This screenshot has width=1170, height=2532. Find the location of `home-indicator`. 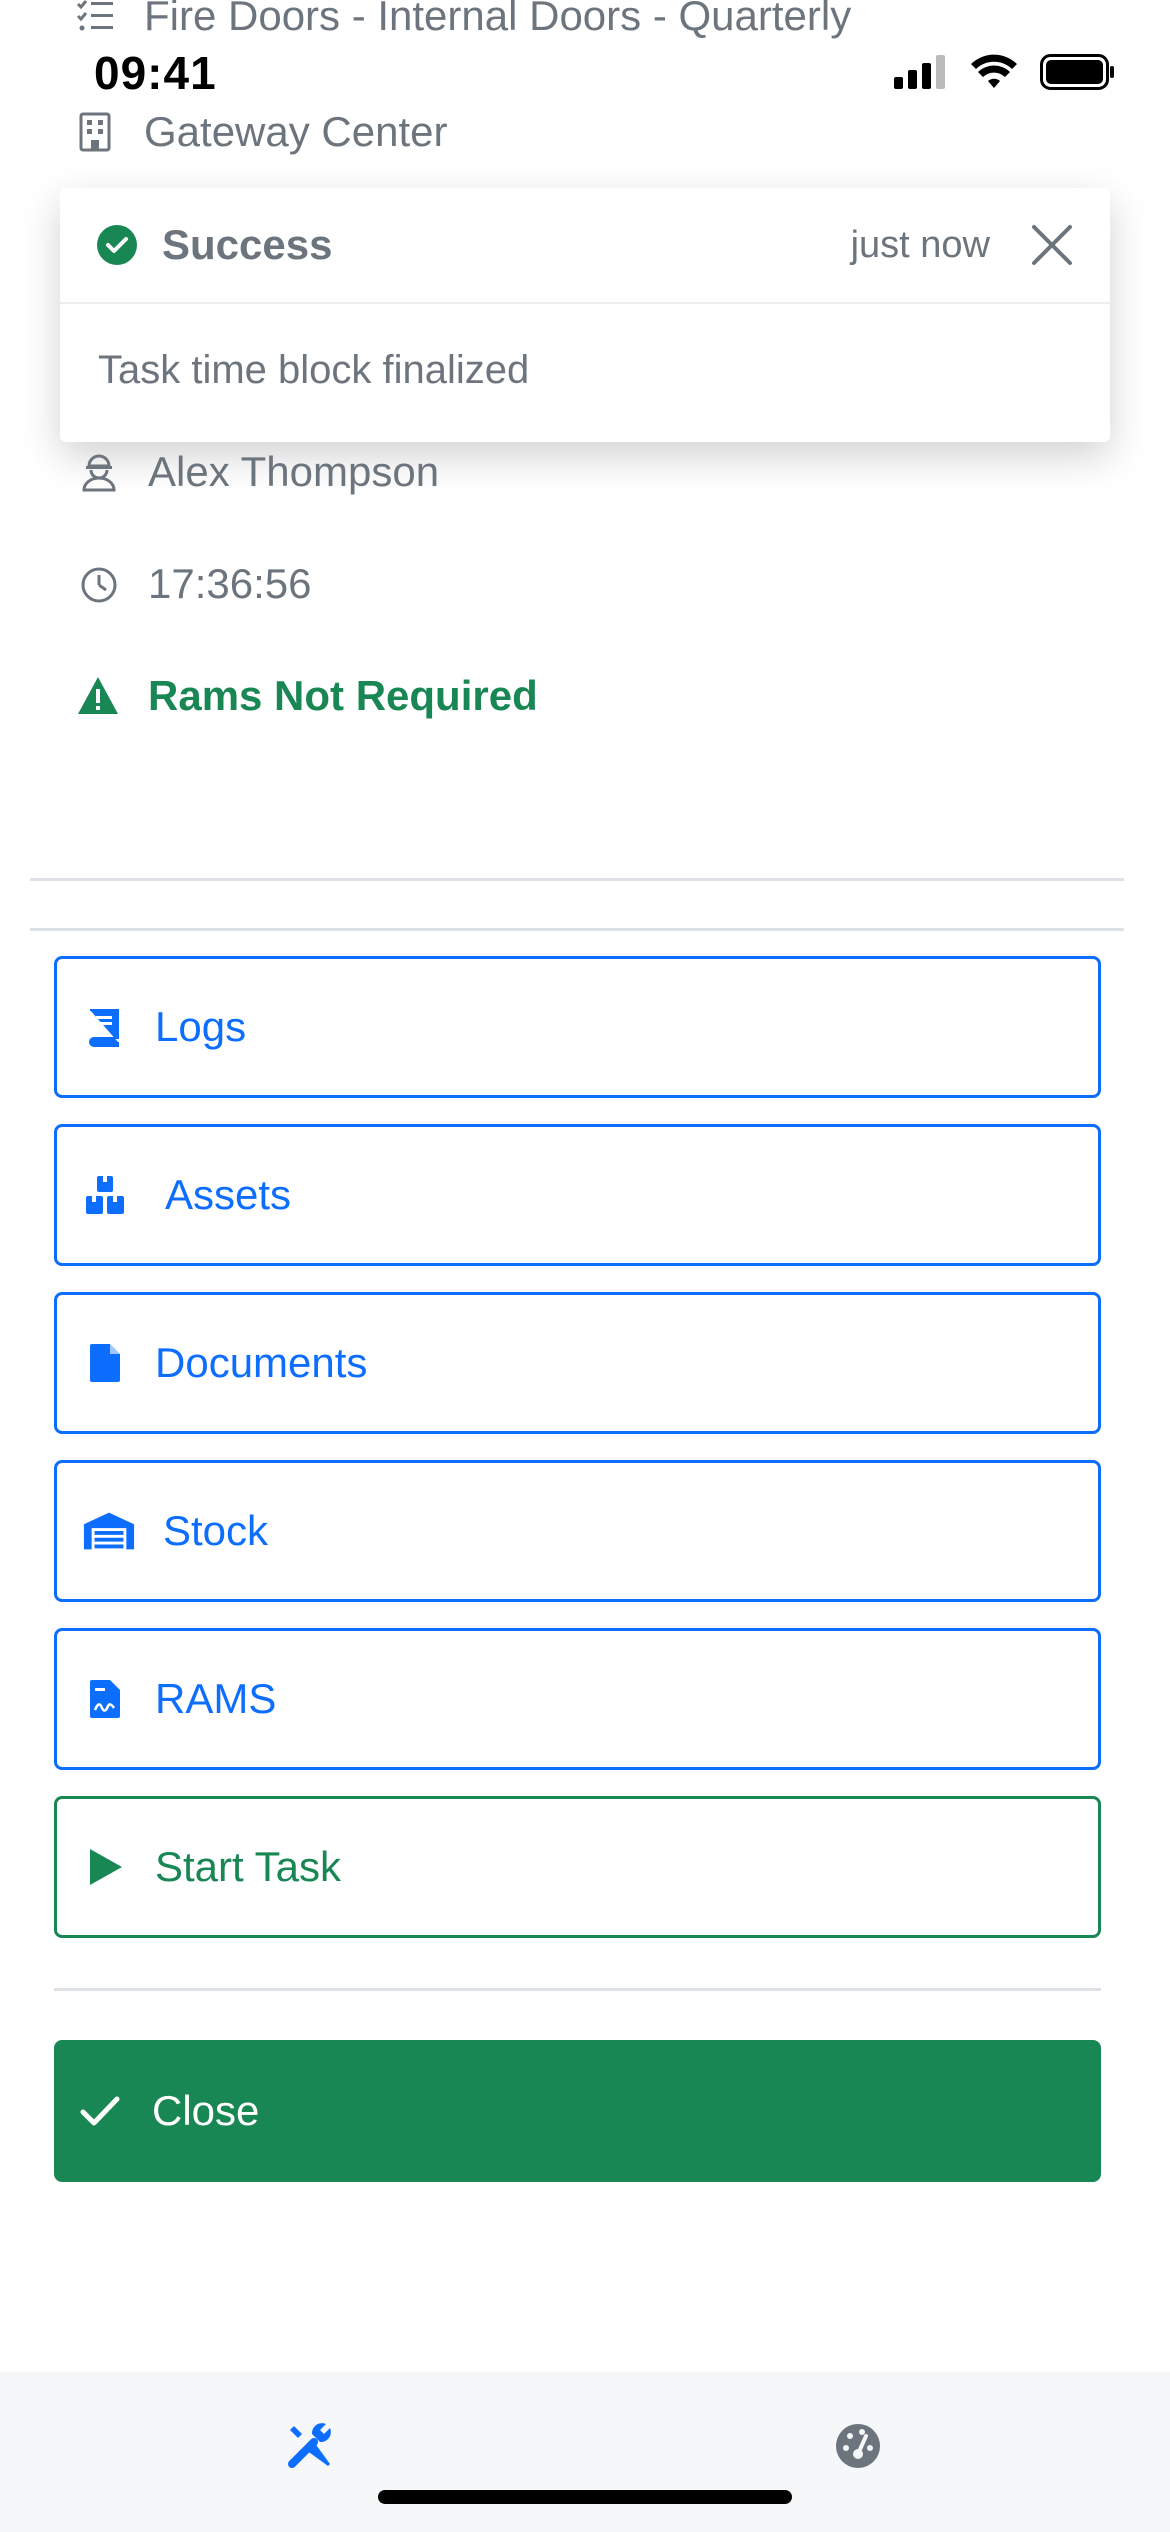

home-indicator is located at coordinates (585, 2497).